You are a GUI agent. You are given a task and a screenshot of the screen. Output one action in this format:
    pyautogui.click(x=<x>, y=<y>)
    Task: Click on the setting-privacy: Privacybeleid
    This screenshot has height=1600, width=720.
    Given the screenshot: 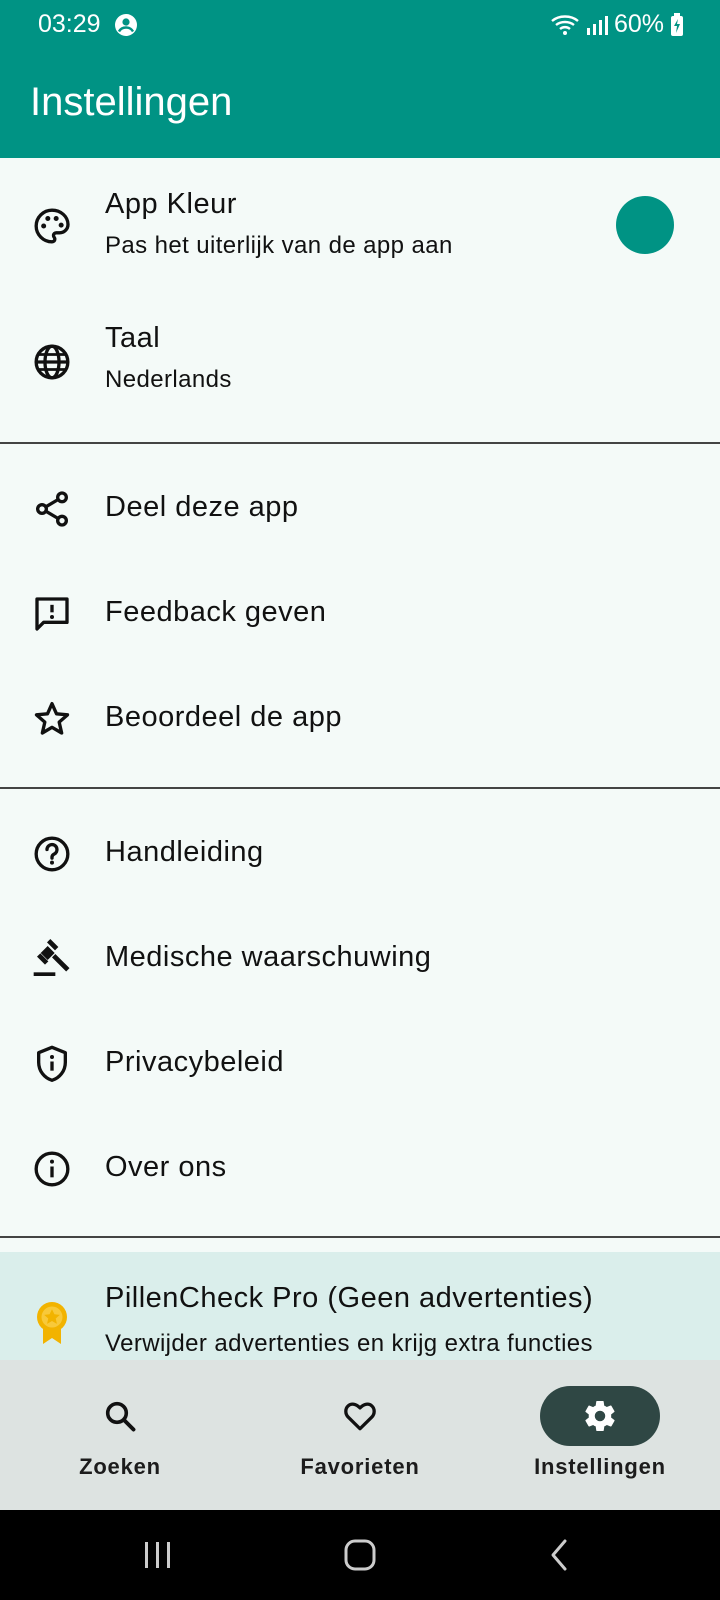 What is the action you would take?
    pyautogui.click(x=360, y=1064)
    